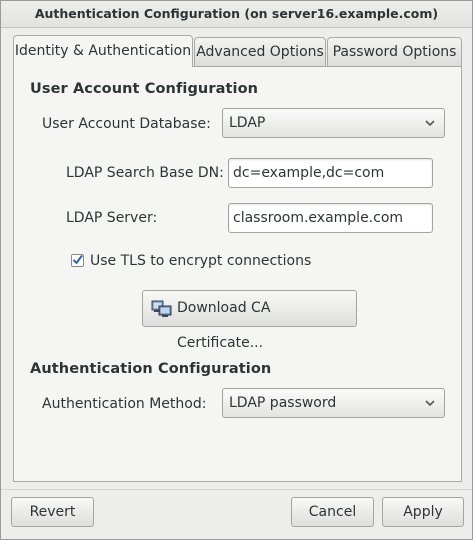 Image resolution: width=473 pixels, height=540 pixels. Describe the element at coordinates (126, 124) in the screenshot. I see `user-account-database-label: User Account Database:` at that location.